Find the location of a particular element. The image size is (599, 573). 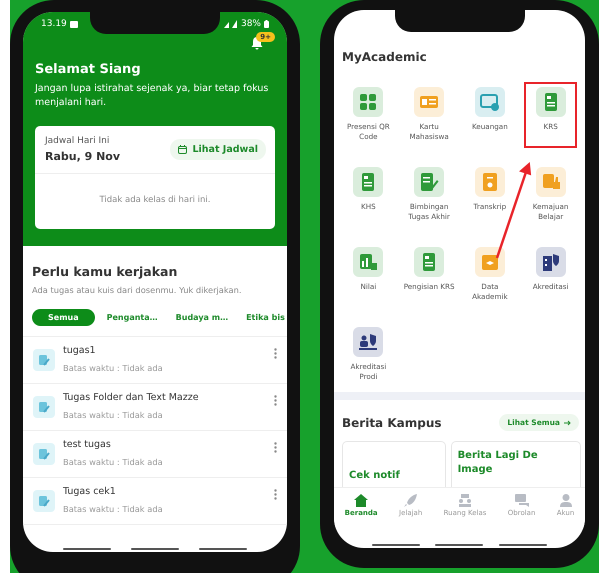

section-title: MyAcademic is located at coordinates (384, 57).